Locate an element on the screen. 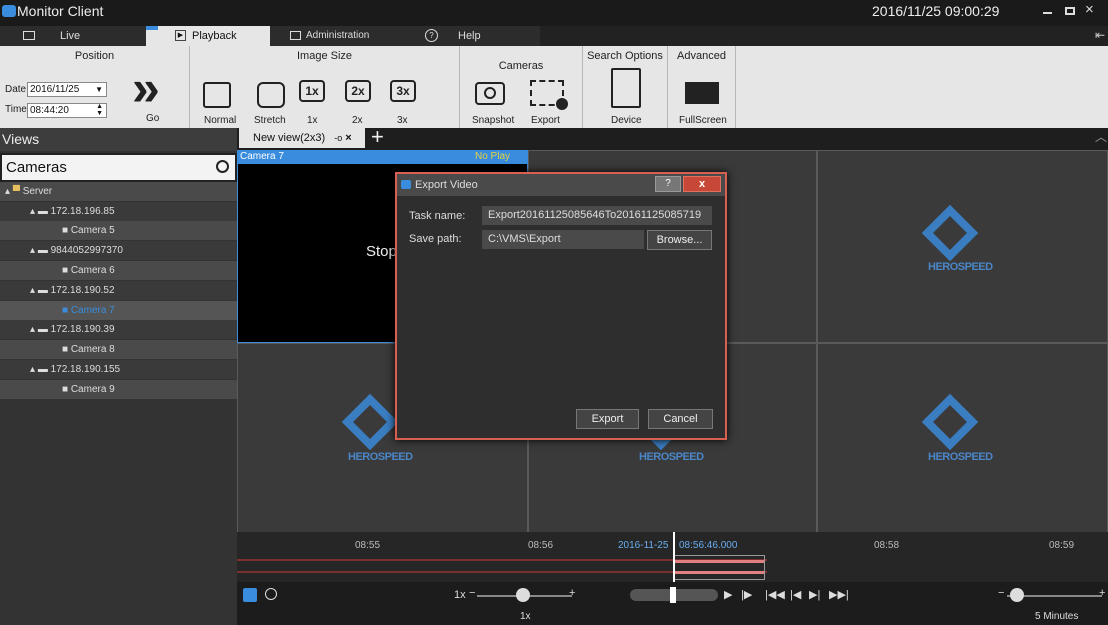  device-icon is located at coordinates (626, 88).